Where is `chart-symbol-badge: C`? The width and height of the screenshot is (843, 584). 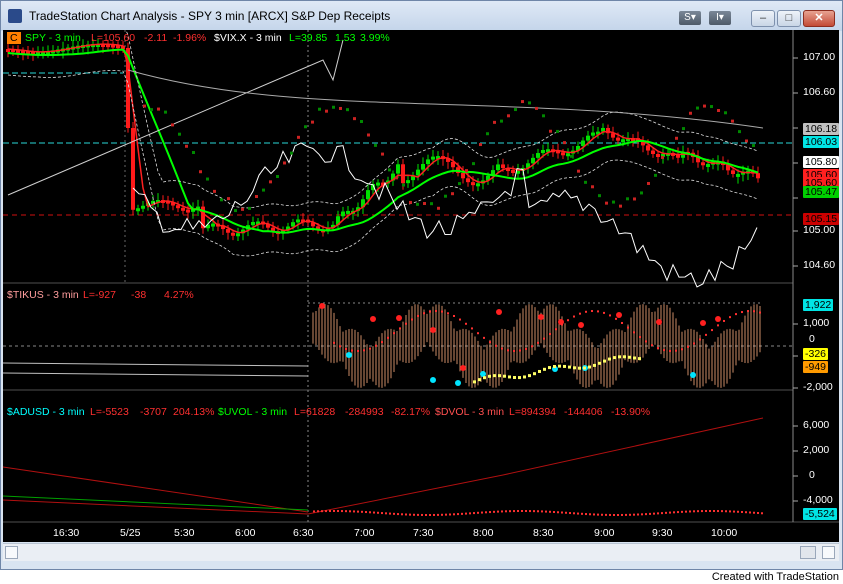
chart-symbol-badge: C is located at coordinates (14, 38).